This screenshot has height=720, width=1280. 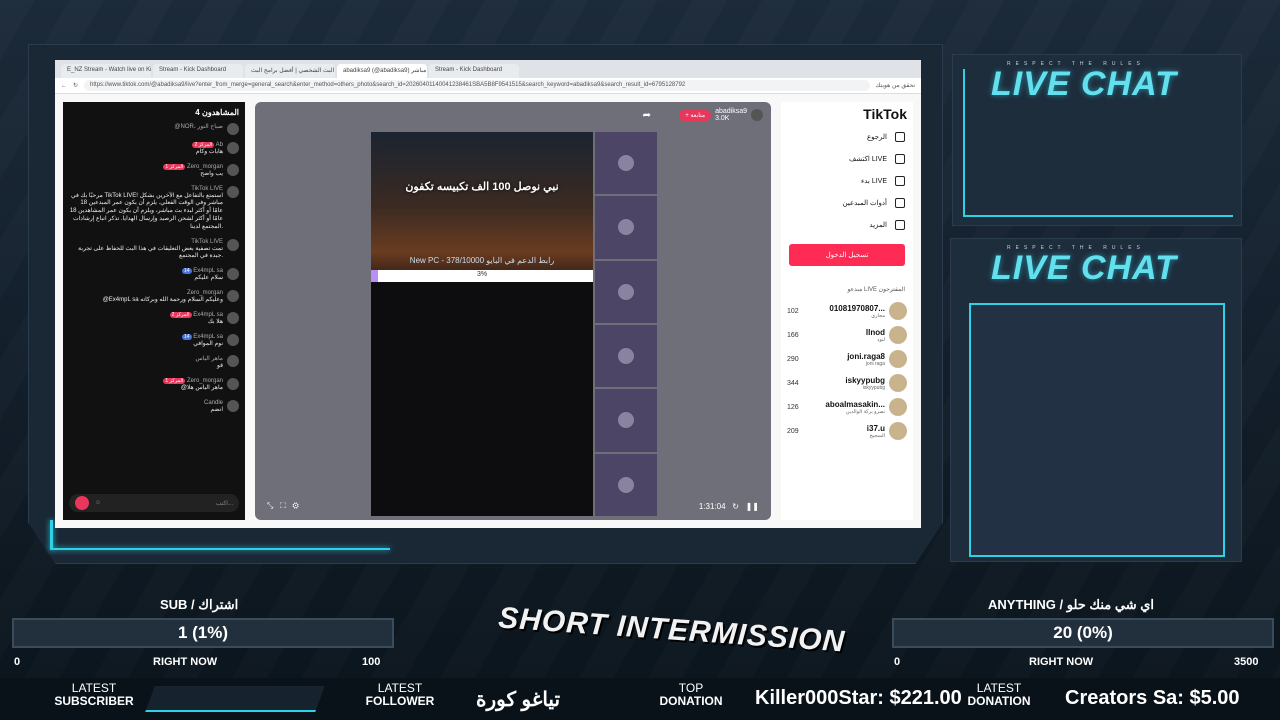 I want to click on live-icon, so click(x=900, y=159).